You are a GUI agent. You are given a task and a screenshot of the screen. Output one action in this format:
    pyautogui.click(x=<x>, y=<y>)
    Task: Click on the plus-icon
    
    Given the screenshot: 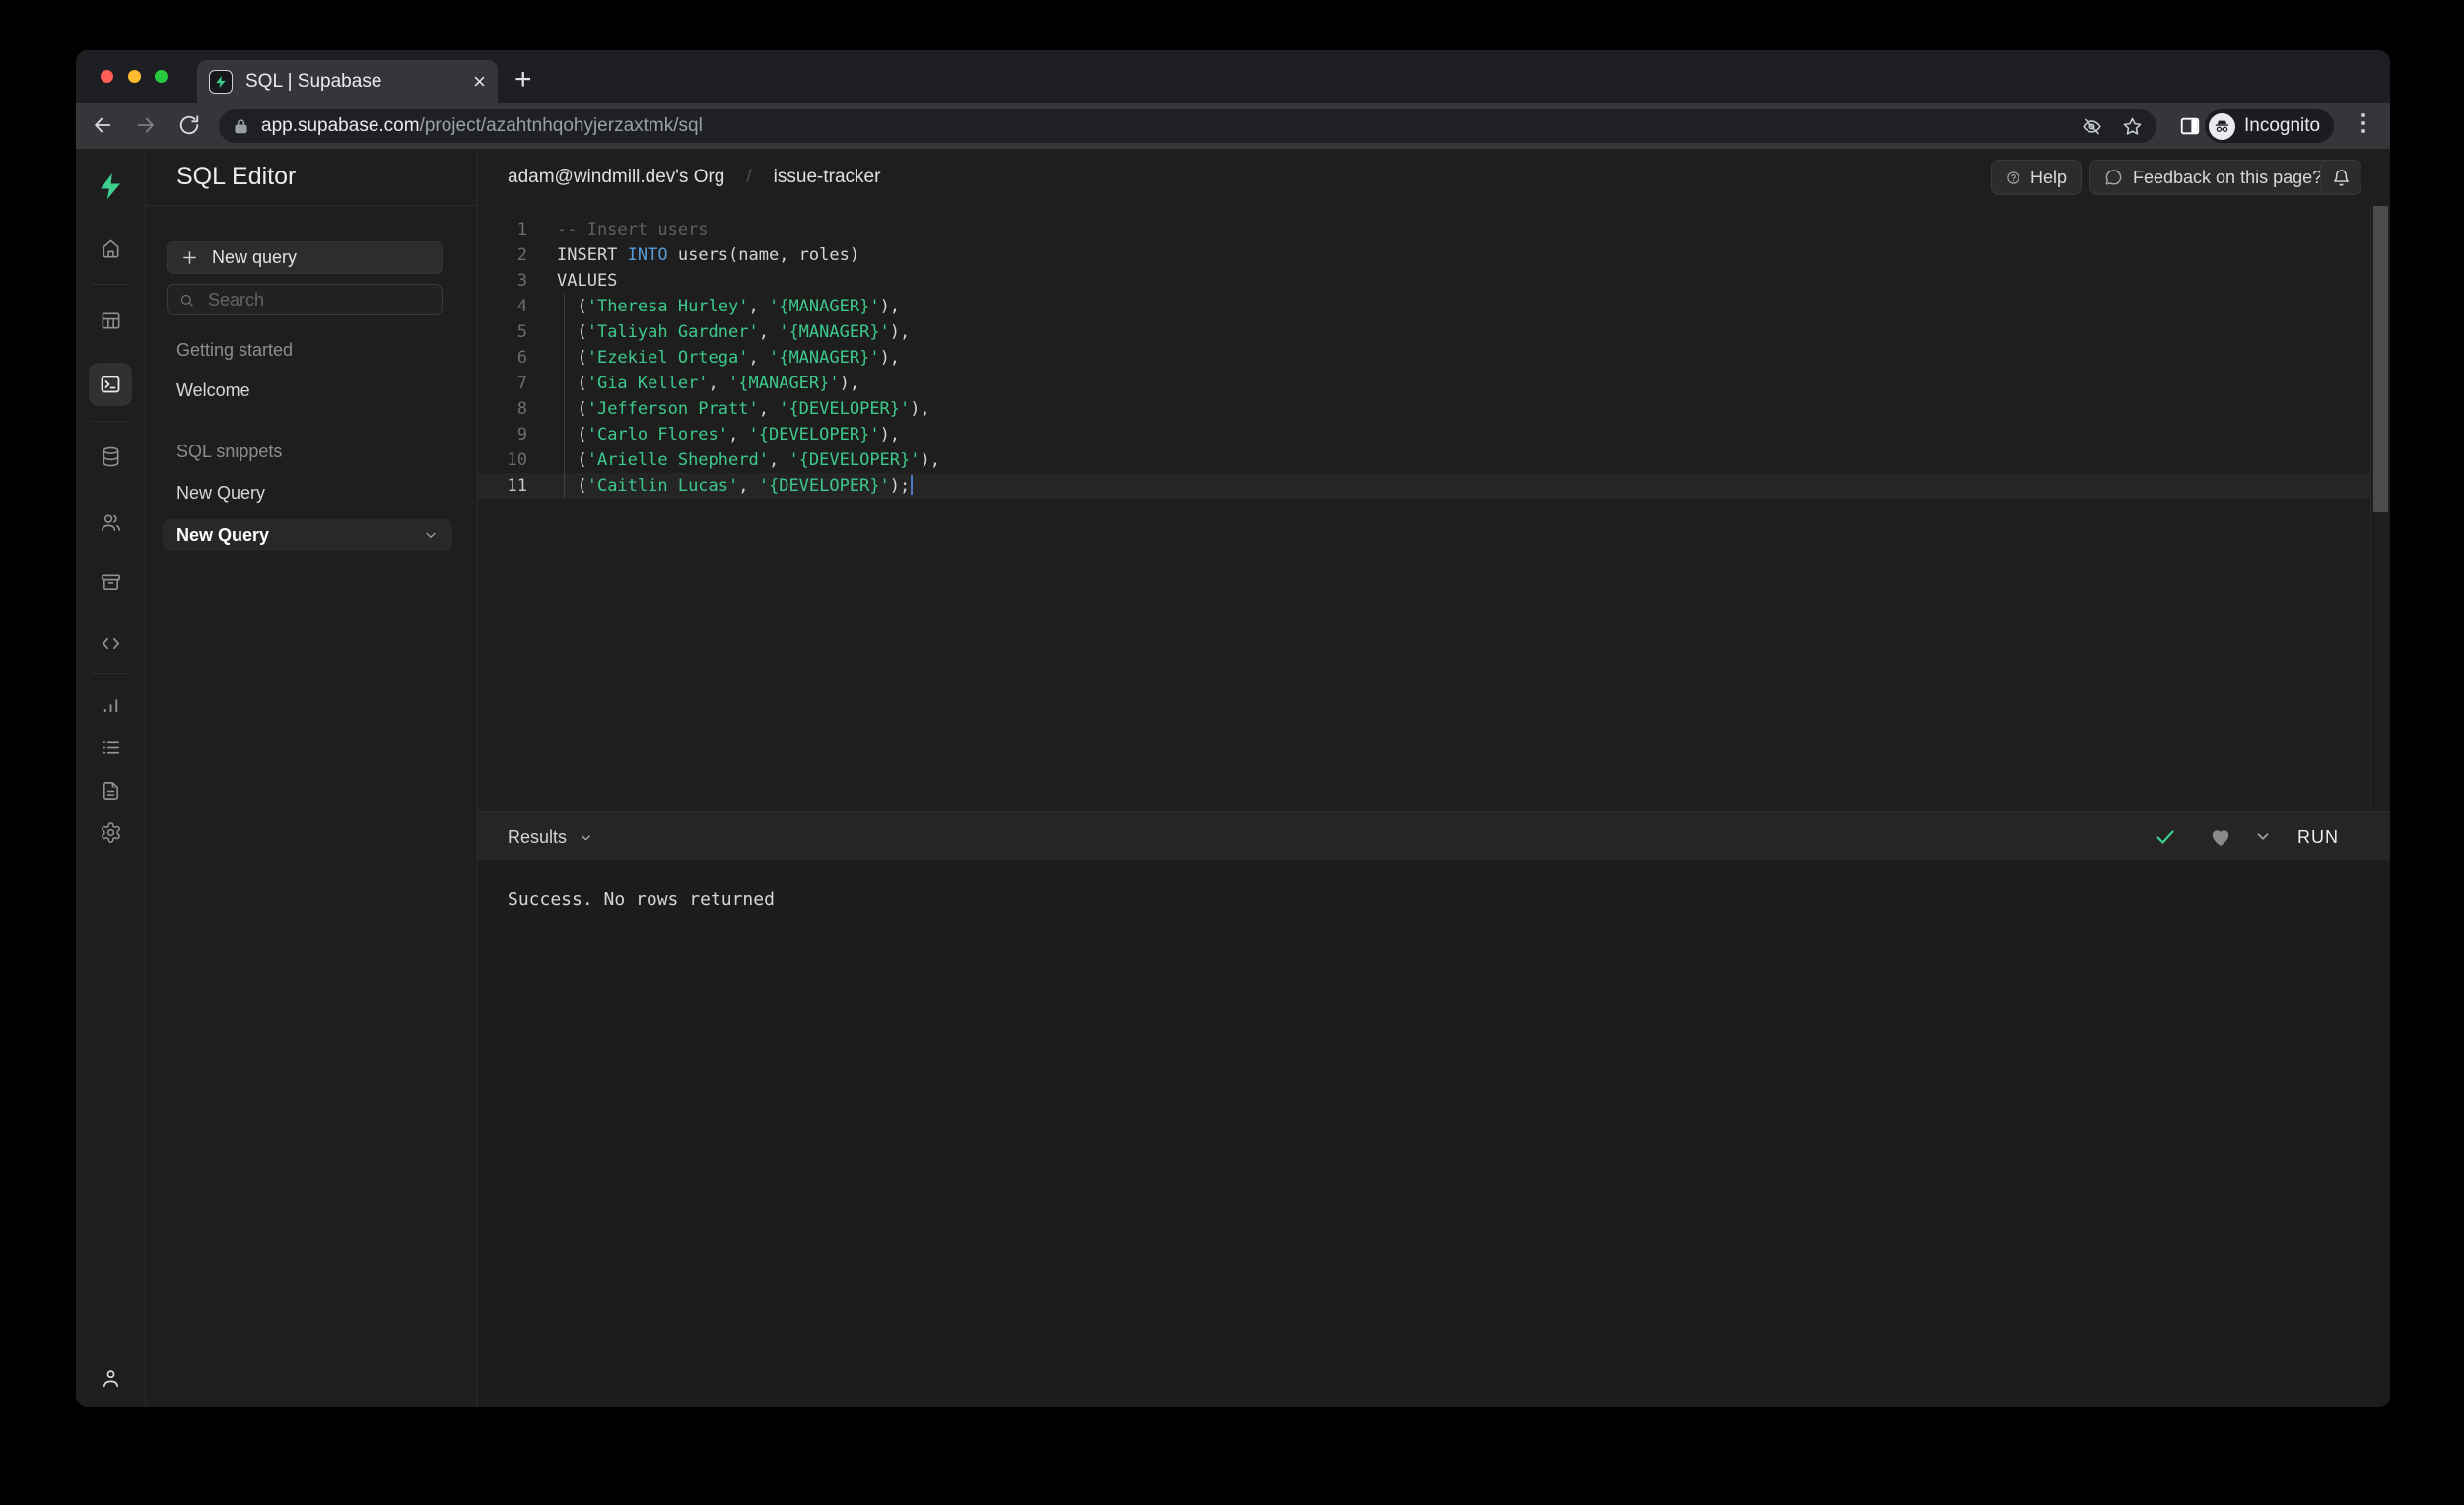 What is the action you would take?
    pyautogui.click(x=189, y=257)
    